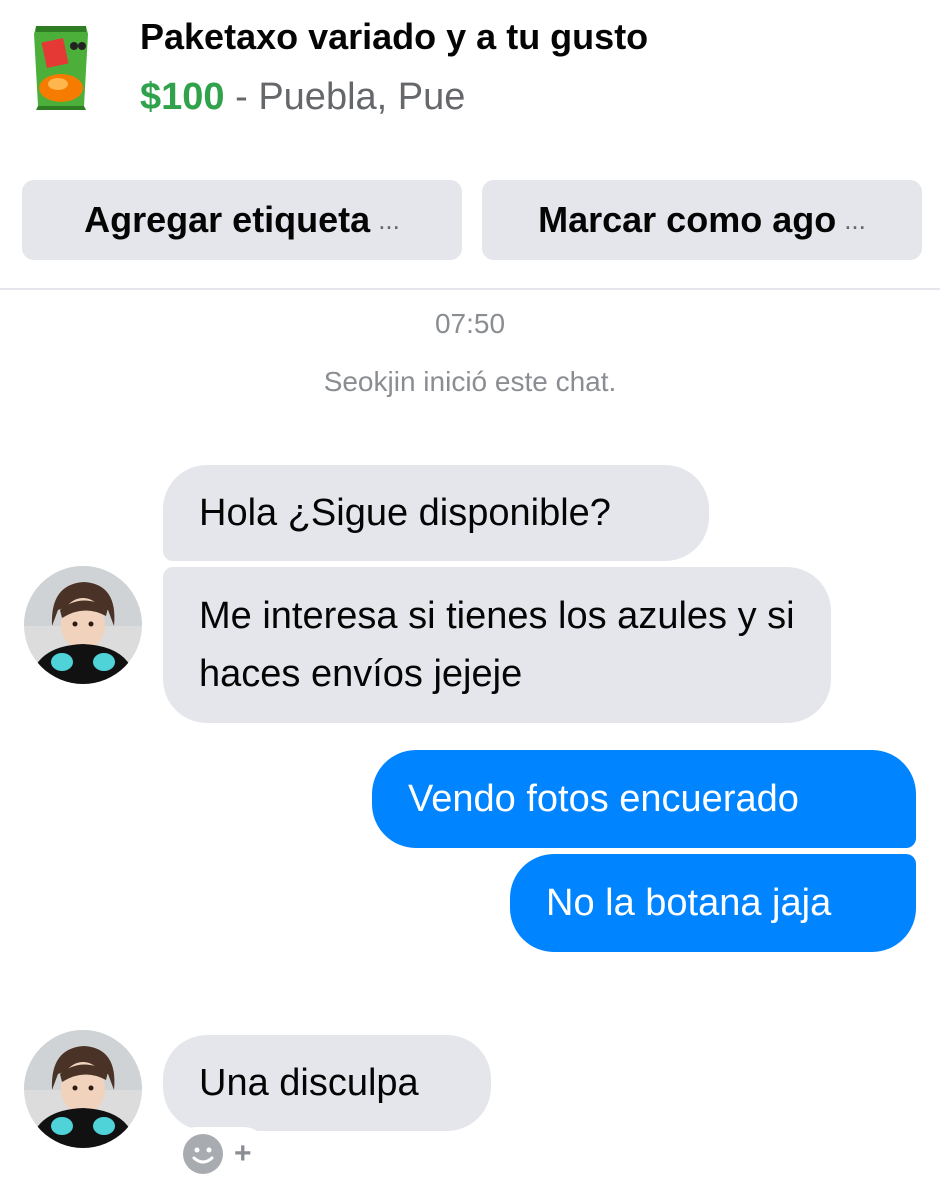 This screenshot has height=1200, width=940. What do you see at coordinates (362, 97) in the screenshot?
I see `product-location: Puebla, Pue` at bounding box center [362, 97].